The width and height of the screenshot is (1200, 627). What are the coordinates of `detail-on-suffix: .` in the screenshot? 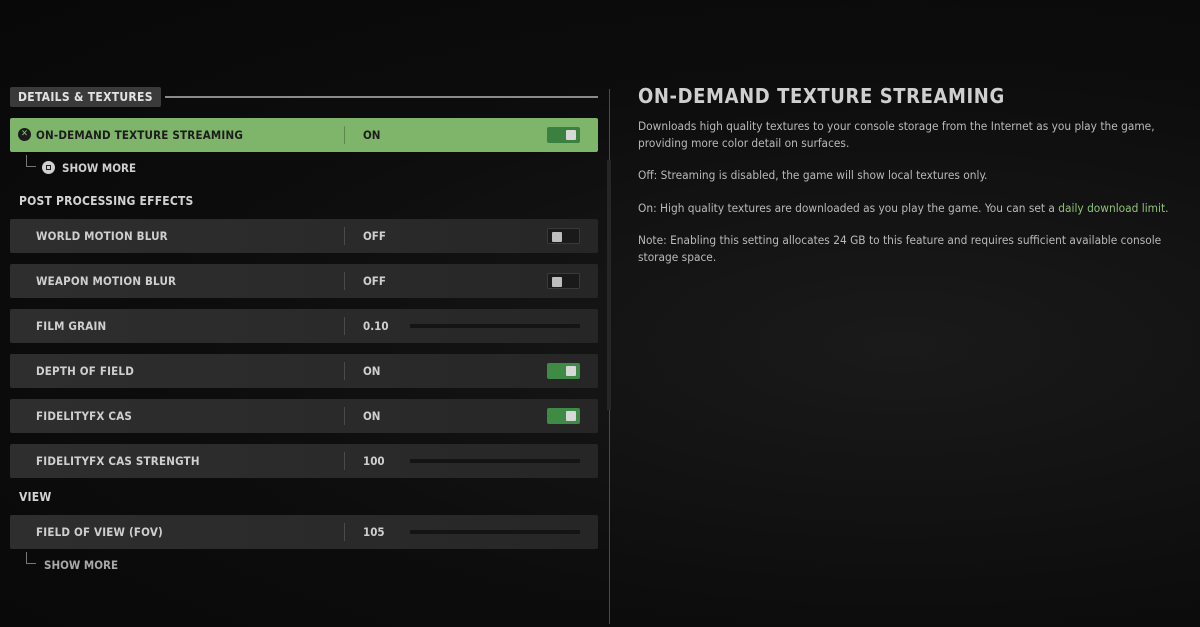 It's located at (1167, 207).